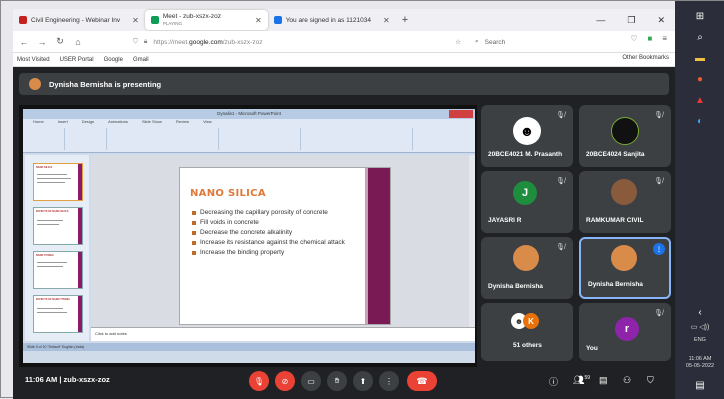  What do you see at coordinates (700, 327) in the screenshot?
I see `network-volume-icon: ▭ ◁))` at bounding box center [700, 327].